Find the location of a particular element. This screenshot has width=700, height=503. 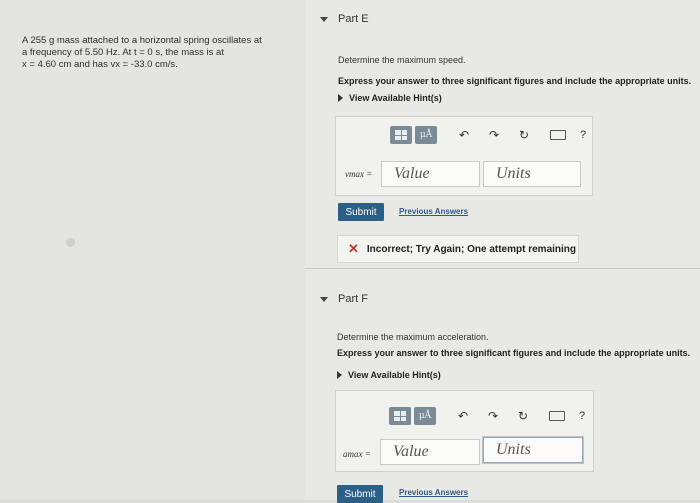

part-e-hint-toggle: View Available Hint(s) is located at coordinates (390, 98).